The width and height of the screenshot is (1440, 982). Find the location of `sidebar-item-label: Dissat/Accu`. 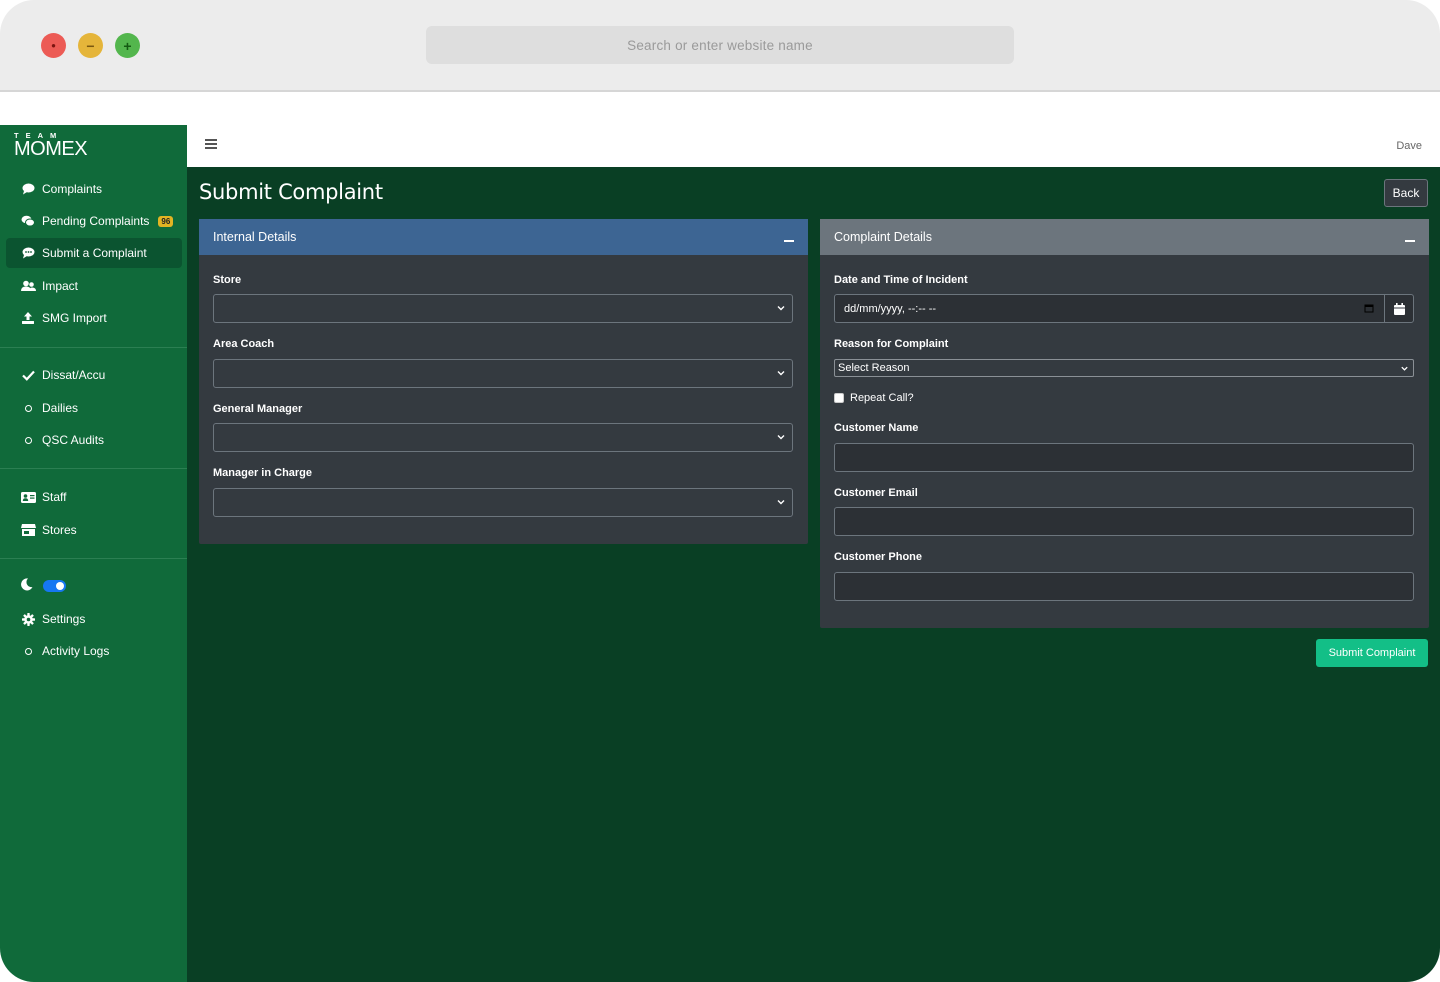

sidebar-item-label: Dissat/Accu is located at coordinates (74, 375).